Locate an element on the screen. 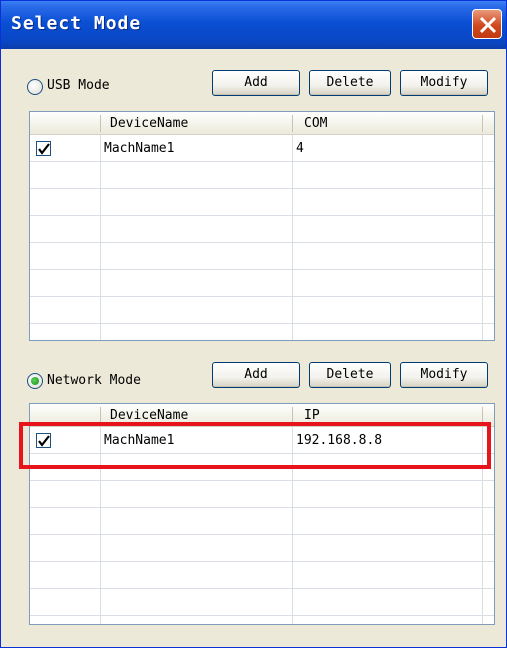 The image size is (507, 648). usb-modify-button: Modify is located at coordinates (444, 83).